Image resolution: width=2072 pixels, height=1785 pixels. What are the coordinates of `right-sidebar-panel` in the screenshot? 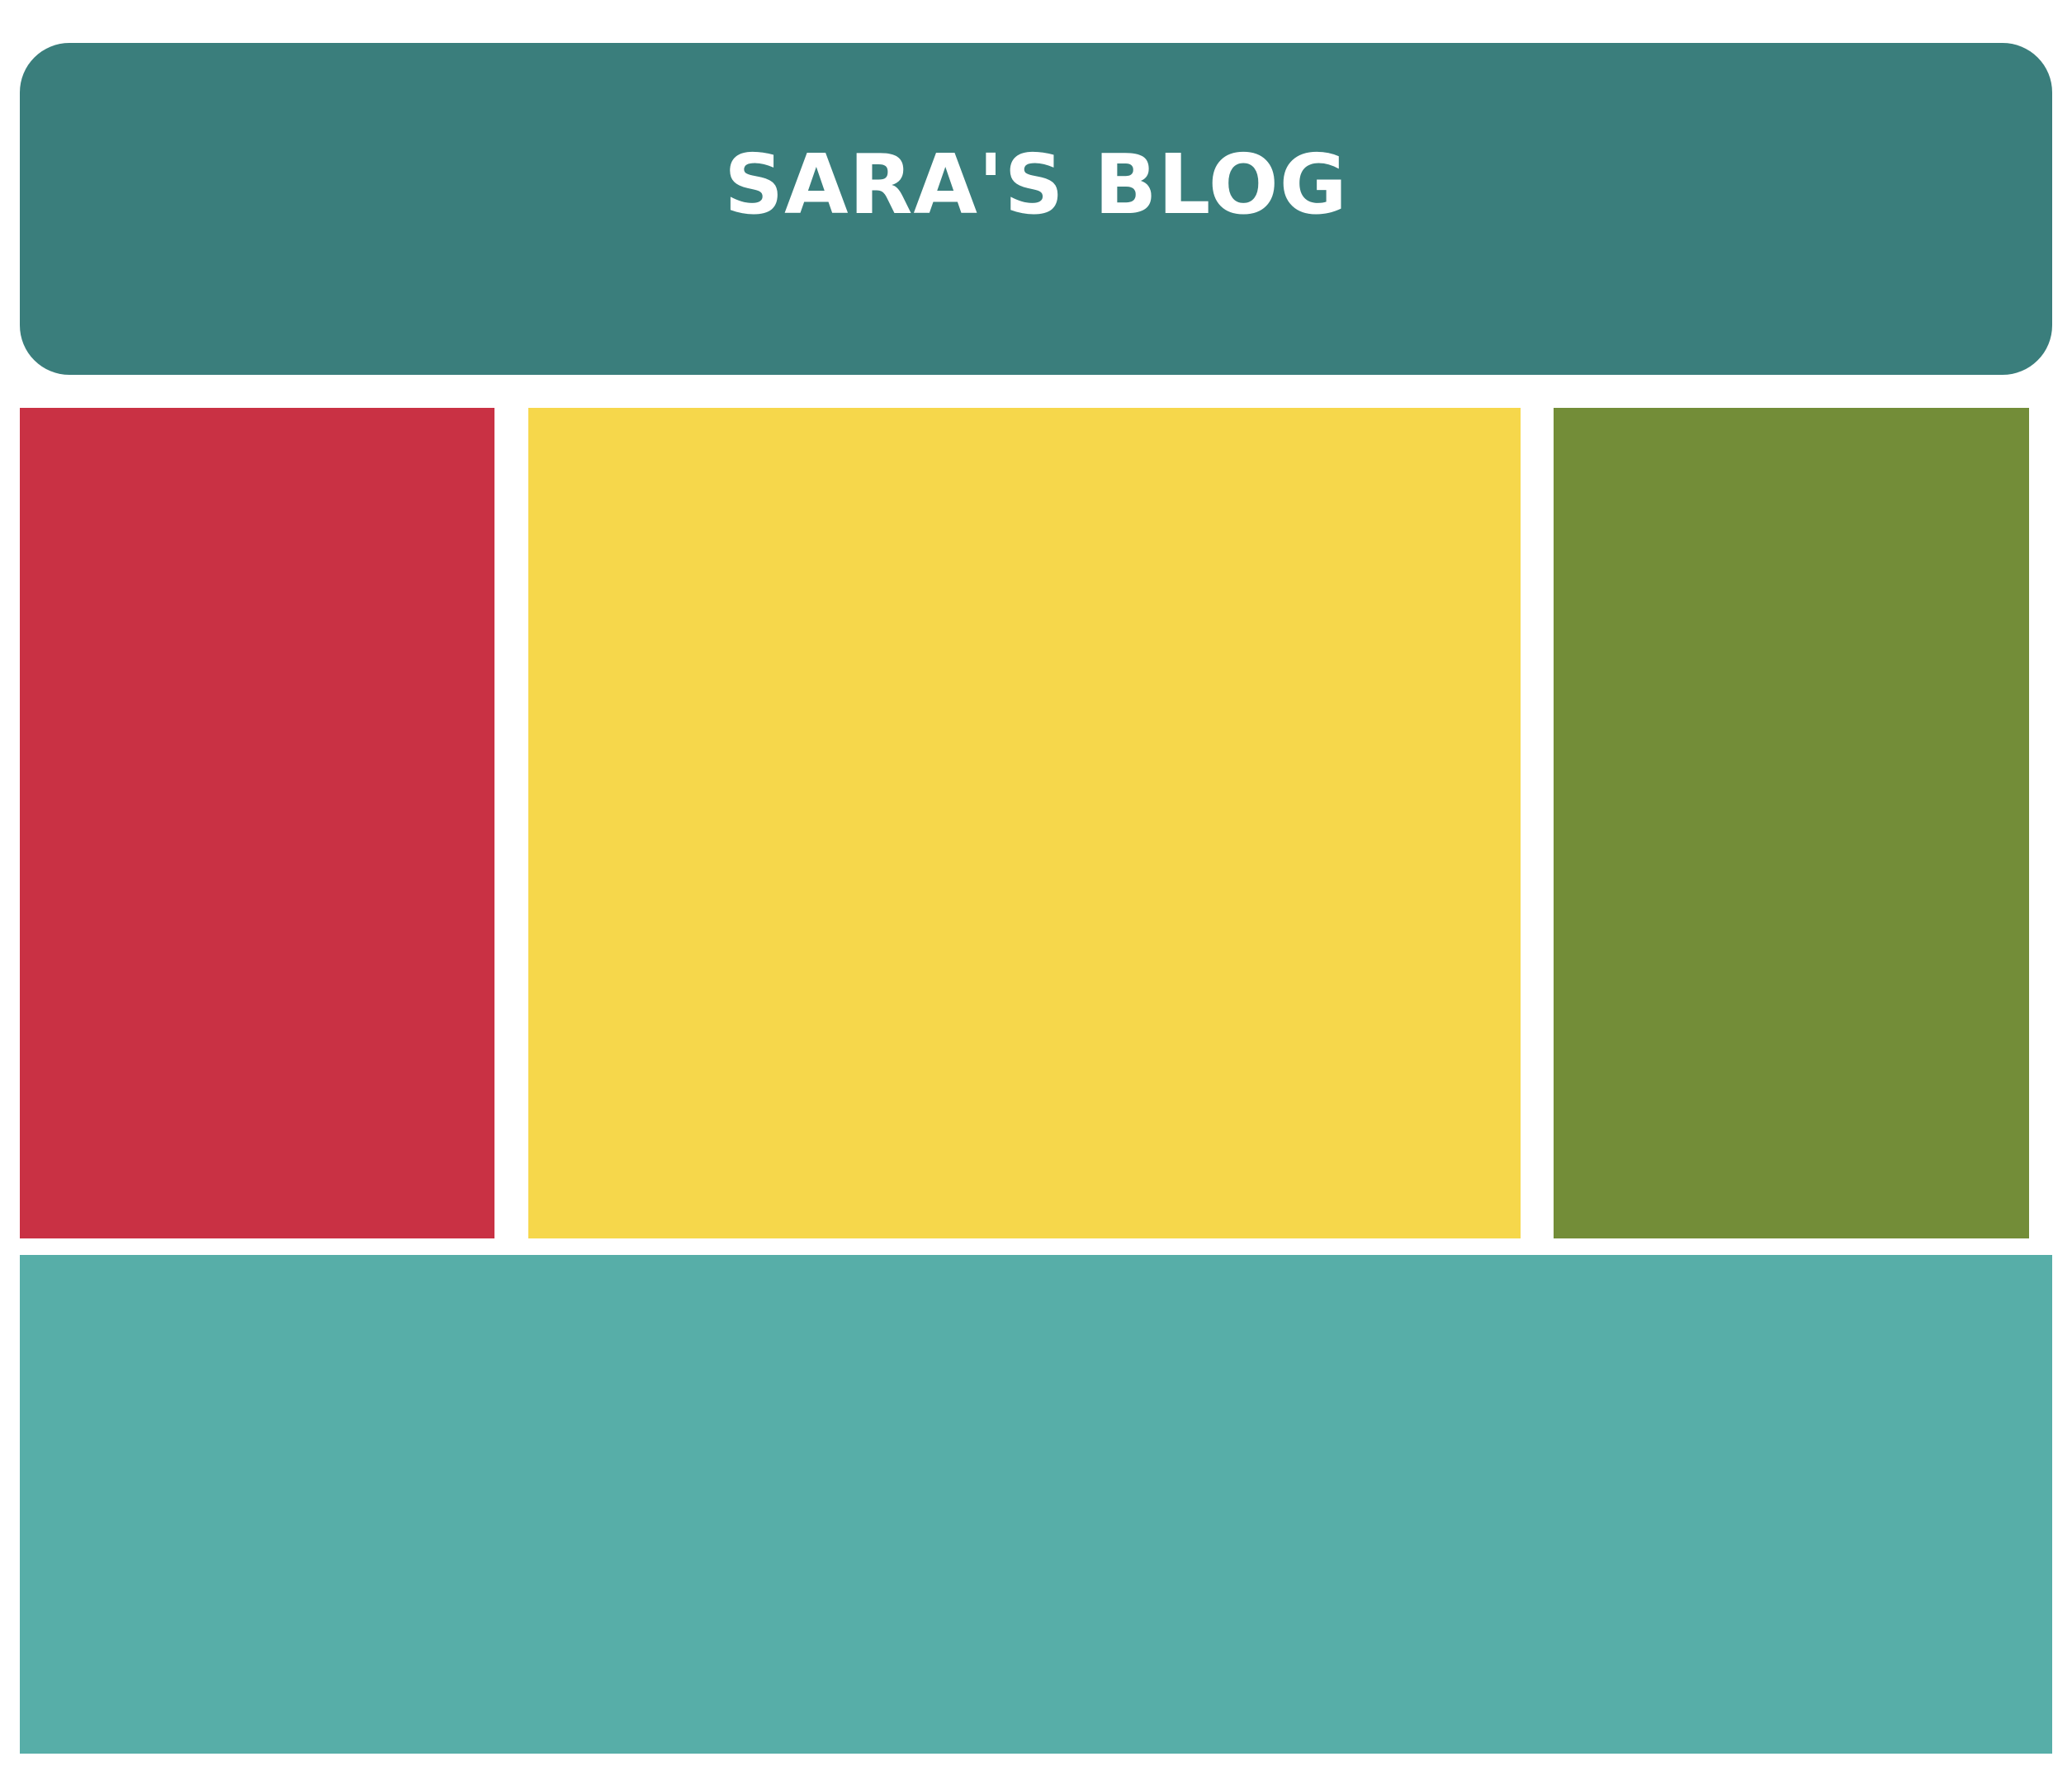 It's located at (1791, 823).